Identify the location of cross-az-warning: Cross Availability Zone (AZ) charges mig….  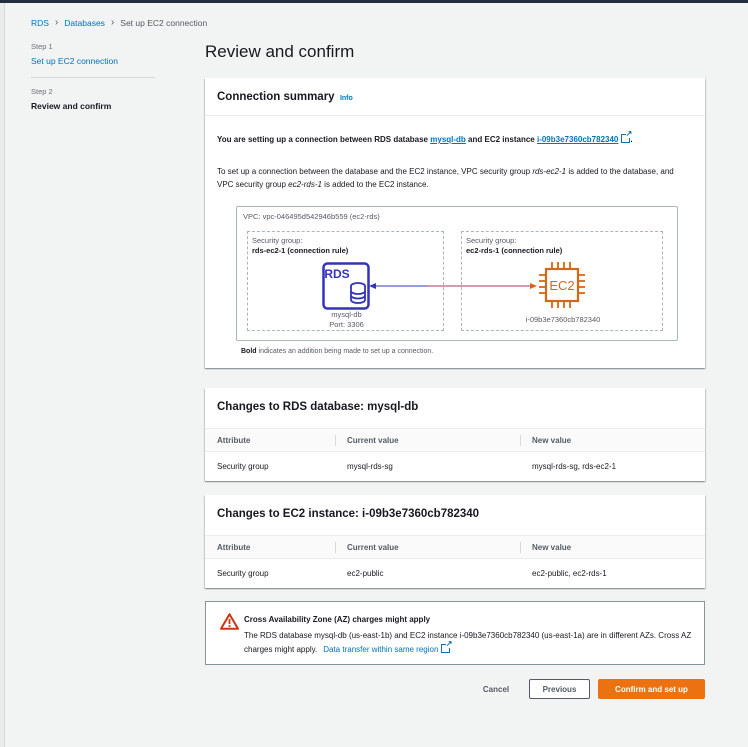
(455, 633).